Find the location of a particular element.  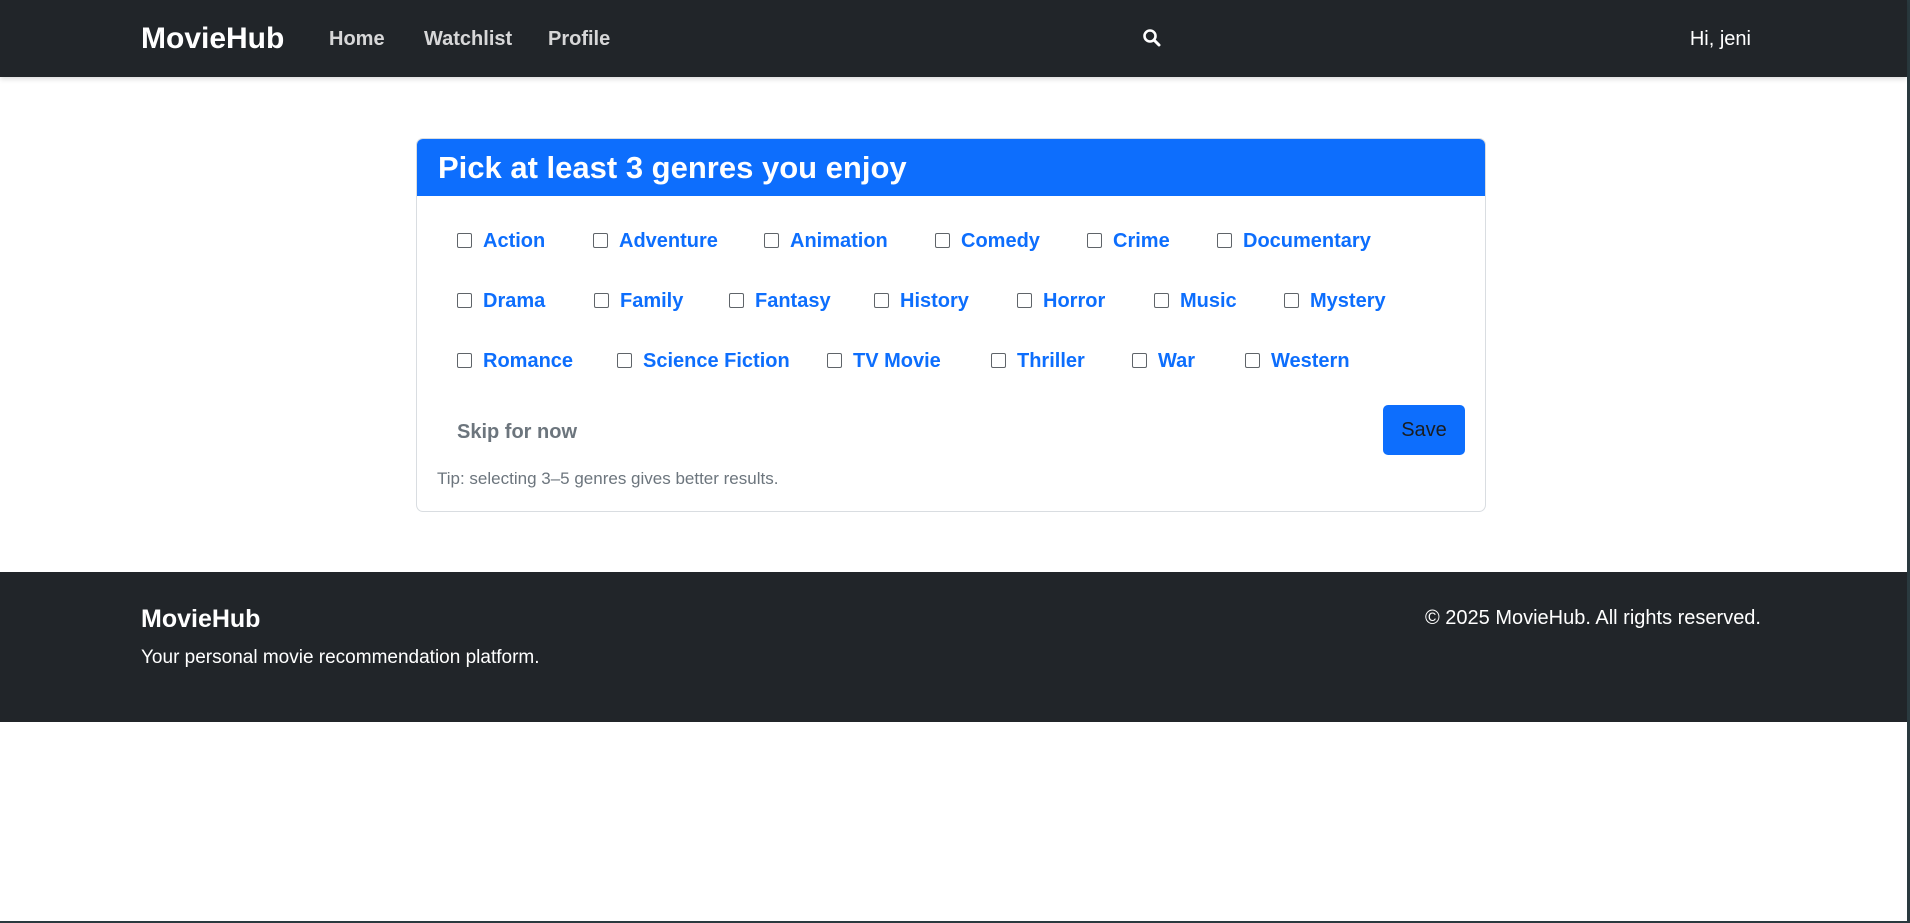

genre-option-thriller: Thriller is located at coordinates (1038, 361).